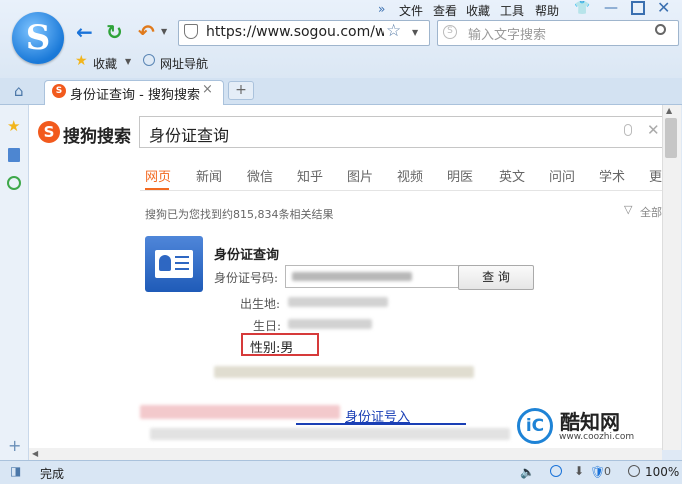  What do you see at coordinates (411, 10) in the screenshot?
I see `menu-file: 文件` at bounding box center [411, 10].